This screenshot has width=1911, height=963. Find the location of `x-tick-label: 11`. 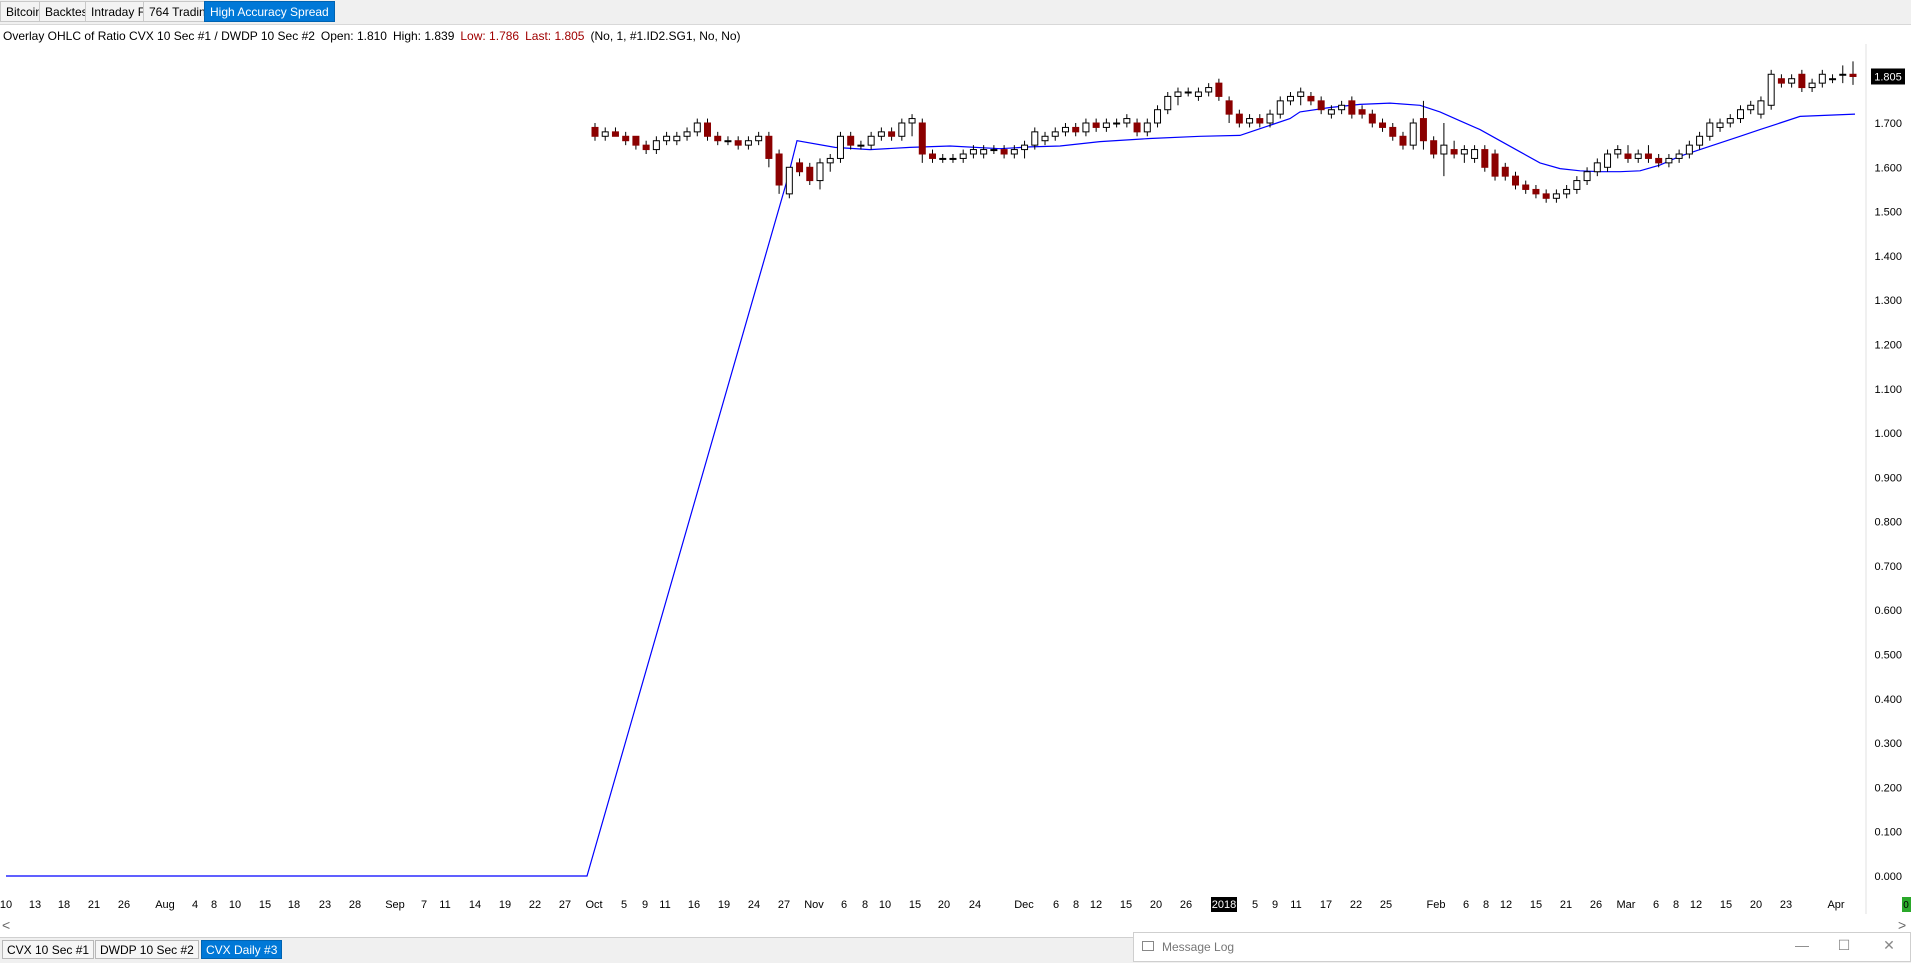

x-tick-label: 11 is located at coordinates (664, 905).